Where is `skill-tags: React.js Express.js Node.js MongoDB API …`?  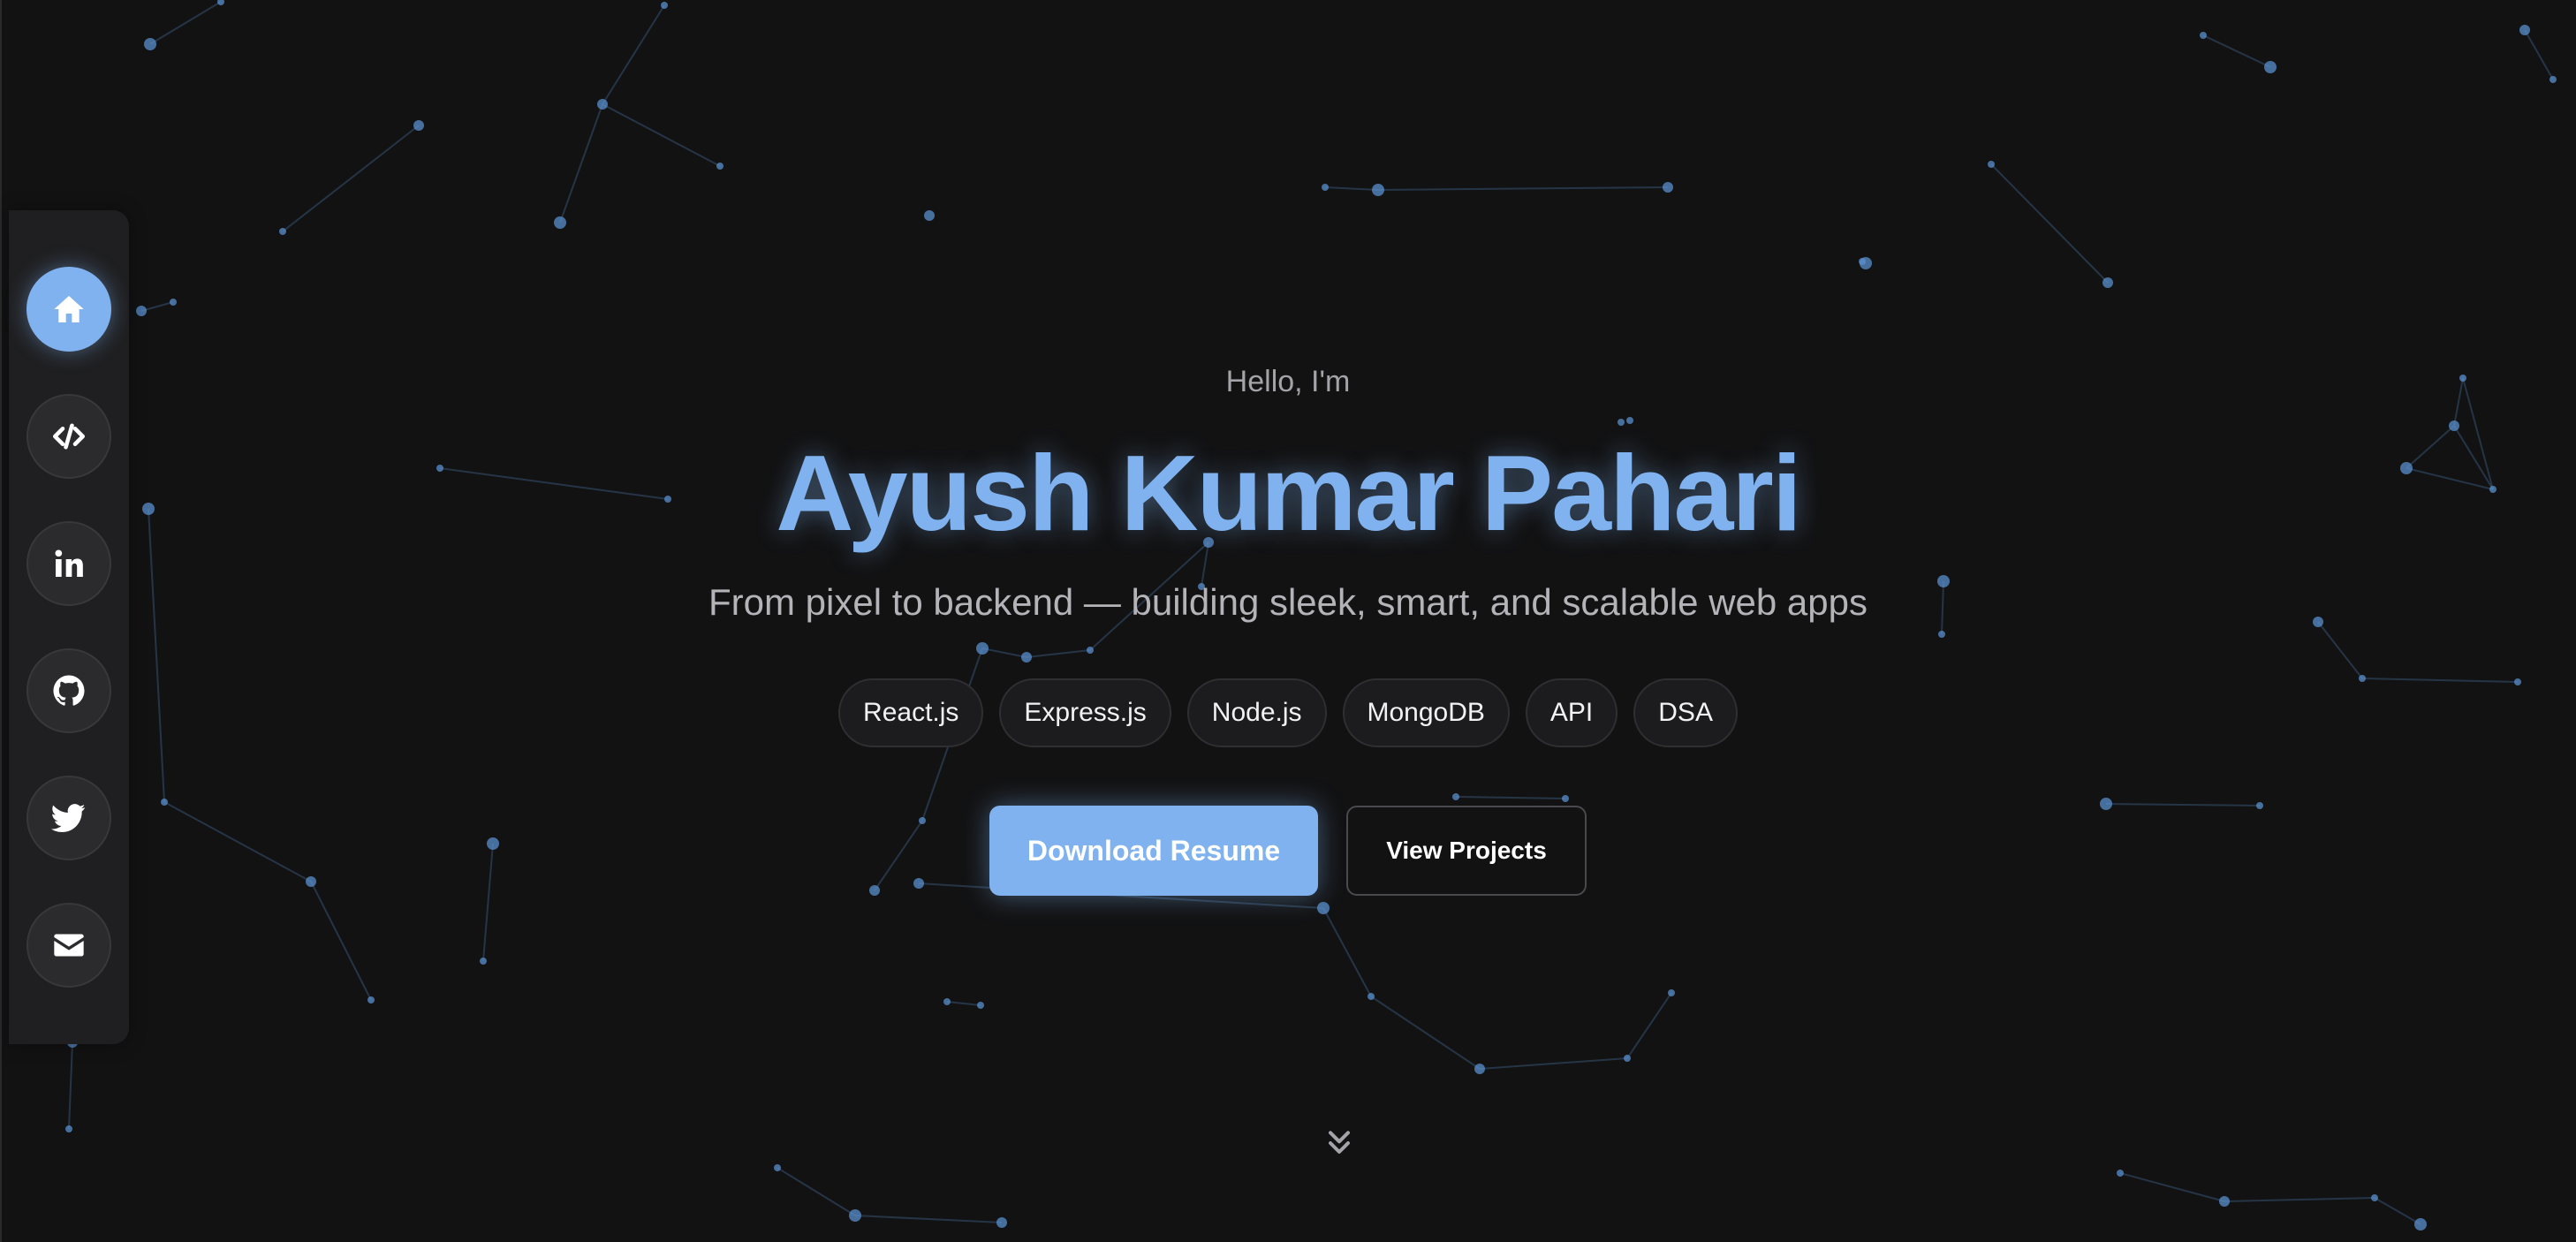
skill-tags: React.js Express.js Node.js MongoDB API … is located at coordinates (1288, 712).